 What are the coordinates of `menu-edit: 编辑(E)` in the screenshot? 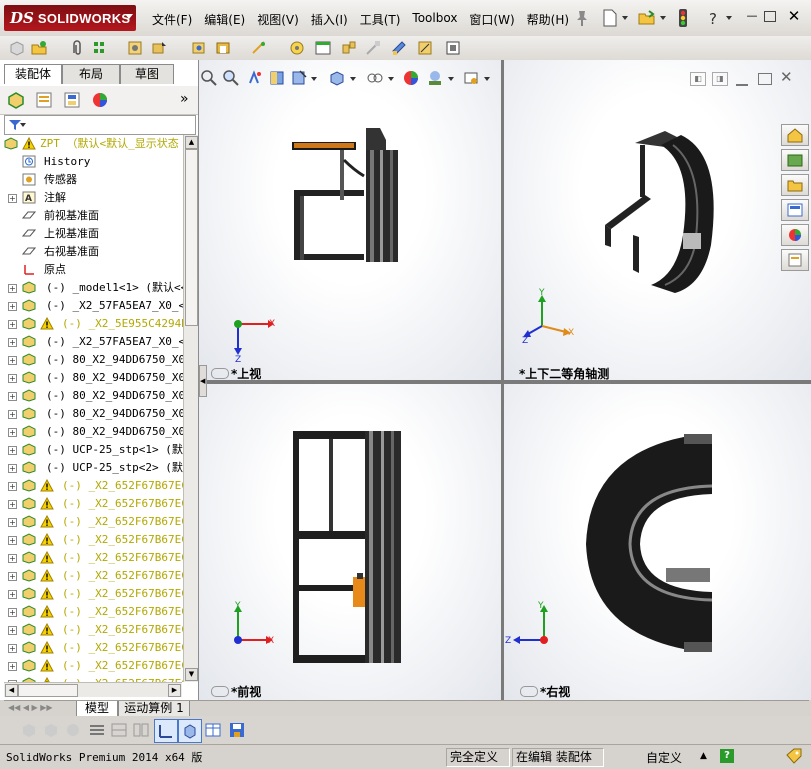 It's located at (224, 19).